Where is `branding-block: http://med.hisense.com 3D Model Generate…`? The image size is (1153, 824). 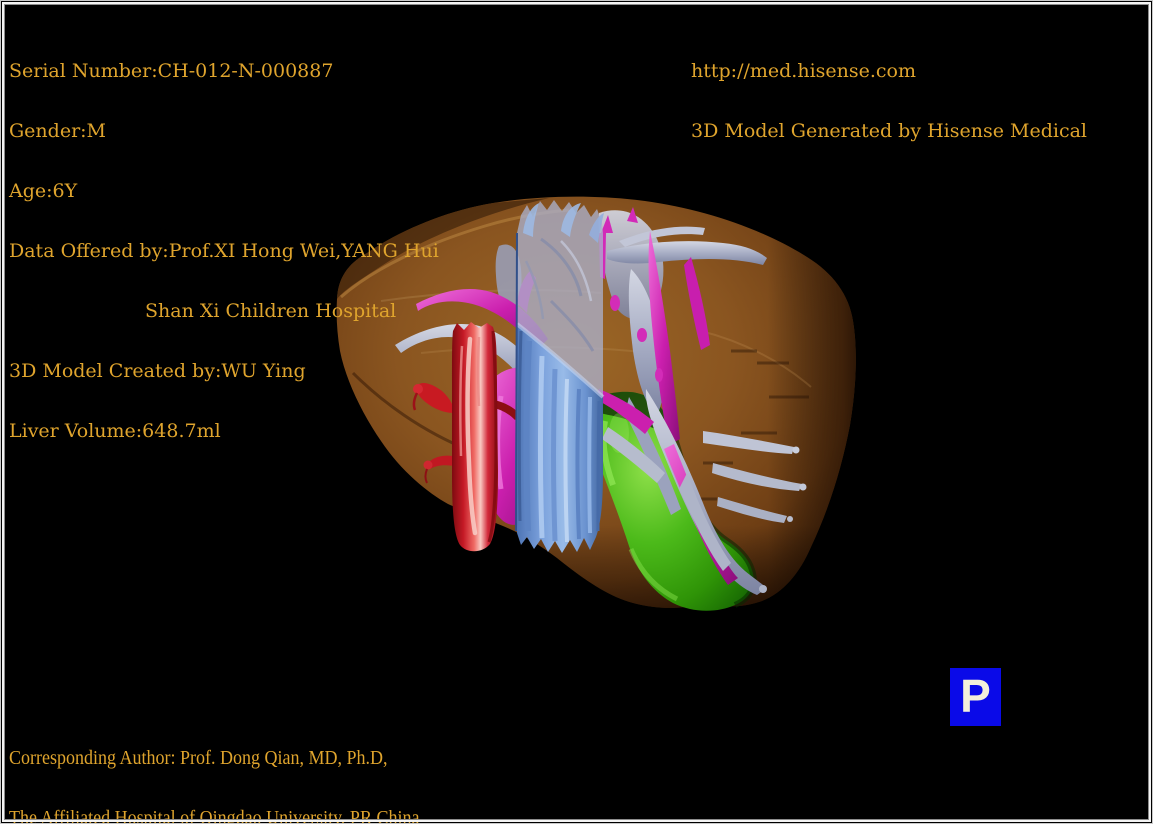 branding-block: http://med.hisense.com 3D Model Generate… is located at coordinates (889, 101).